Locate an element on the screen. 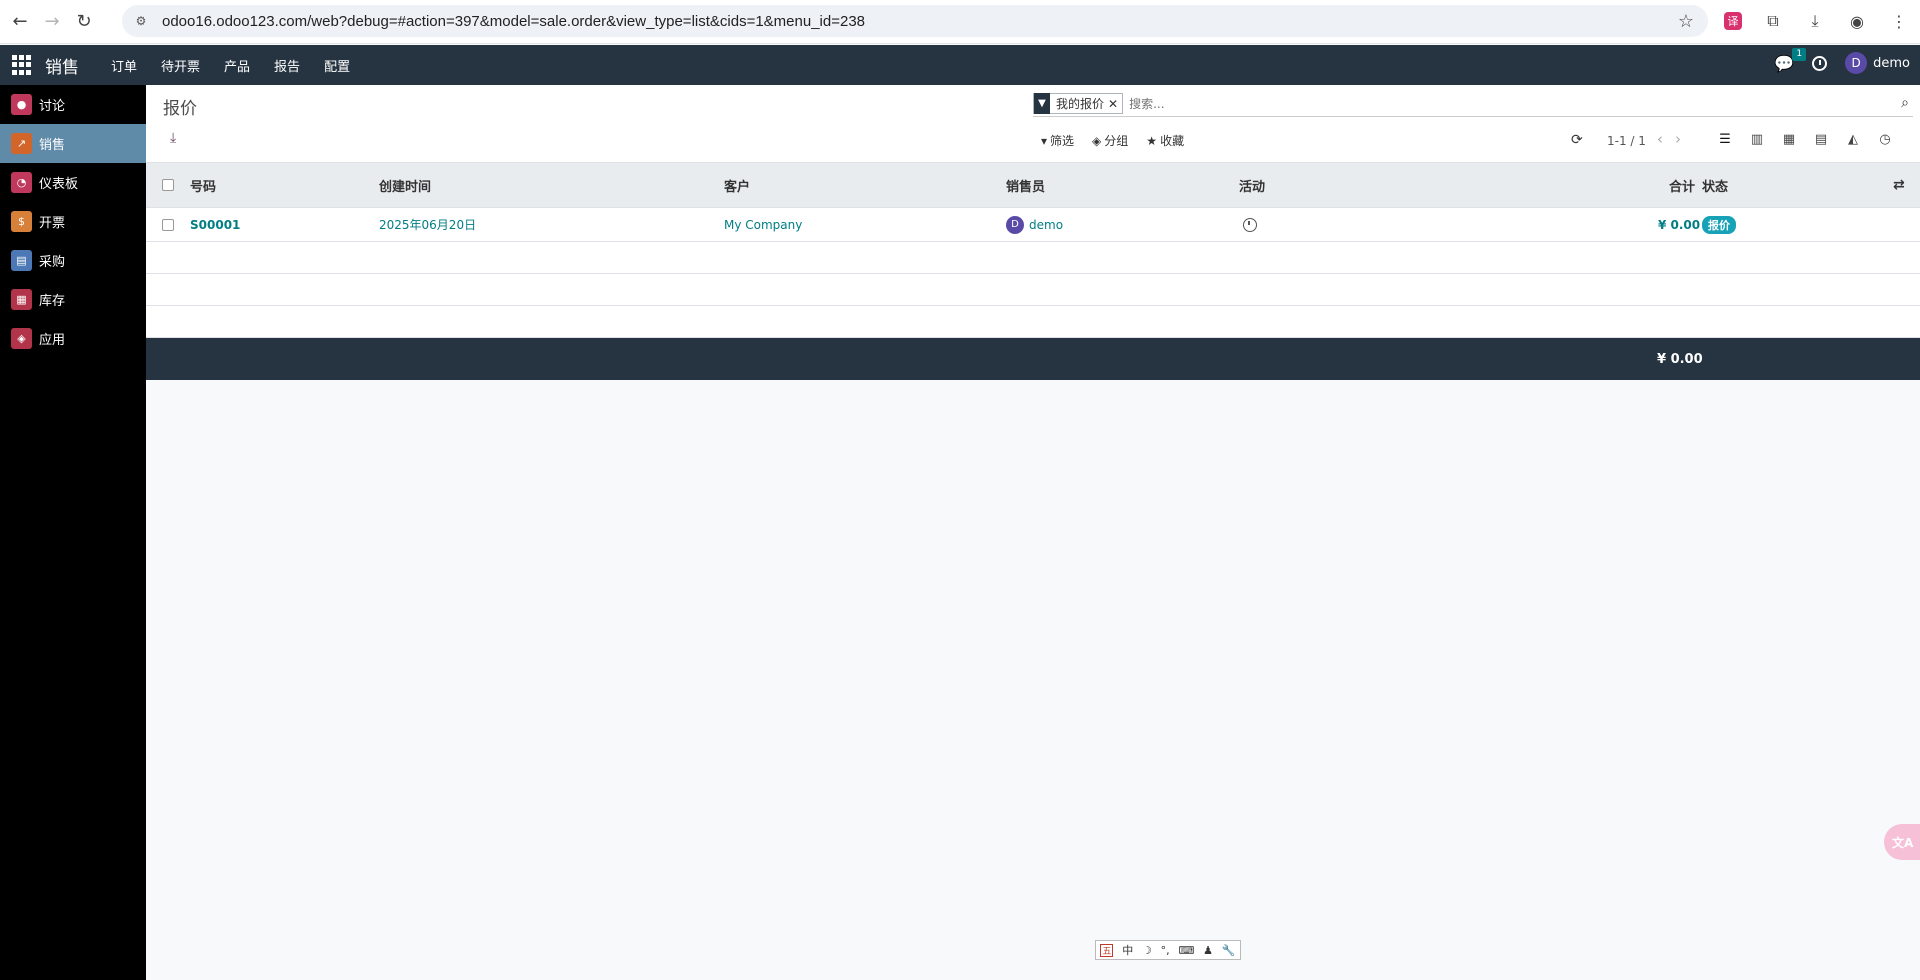 This screenshot has width=1920, height=980. menu-configuration: 配置 is located at coordinates (337, 65).